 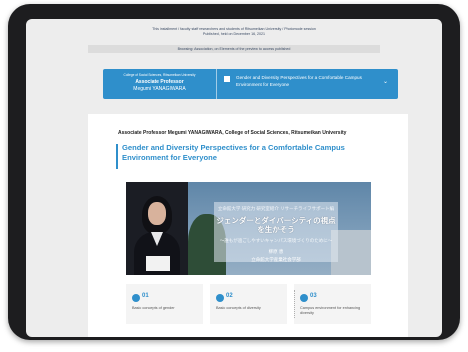 What do you see at coordinates (158, 263) in the screenshot?
I see `speaker-paper` at bounding box center [158, 263].